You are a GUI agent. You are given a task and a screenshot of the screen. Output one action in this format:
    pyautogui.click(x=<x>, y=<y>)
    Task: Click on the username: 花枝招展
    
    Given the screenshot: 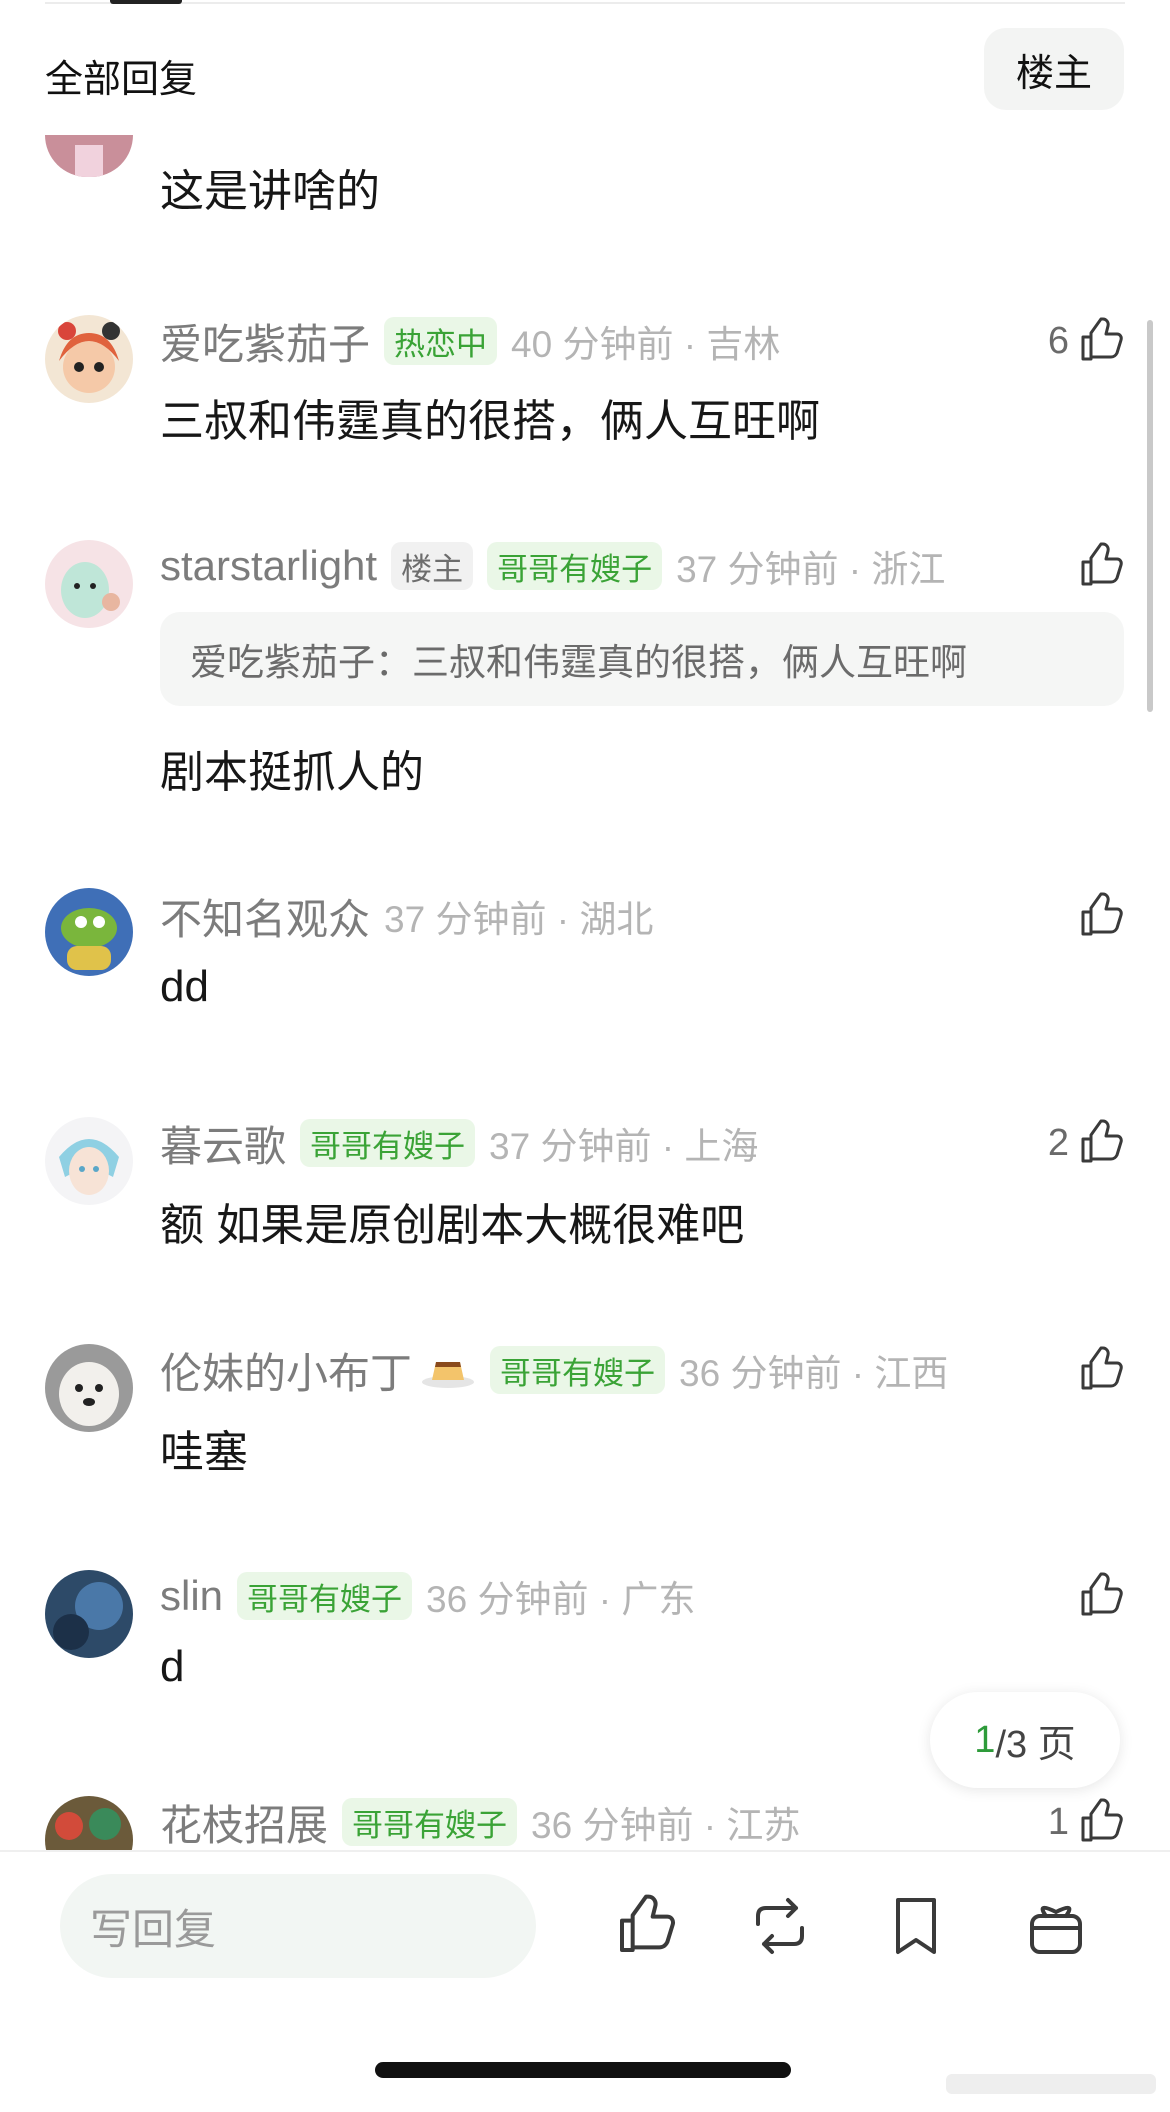 What is the action you would take?
    pyautogui.click(x=244, y=1822)
    